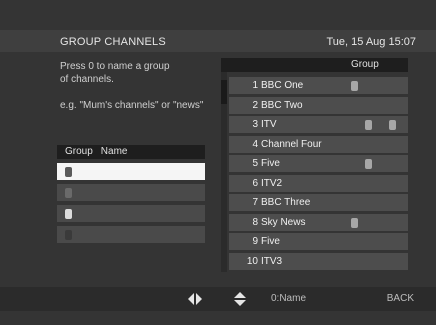 This screenshot has height=325, width=436. What do you see at coordinates (115, 66) in the screenshot?
I see `help-line-1: Press 0 to name a group` at bounding box center [115, 66].